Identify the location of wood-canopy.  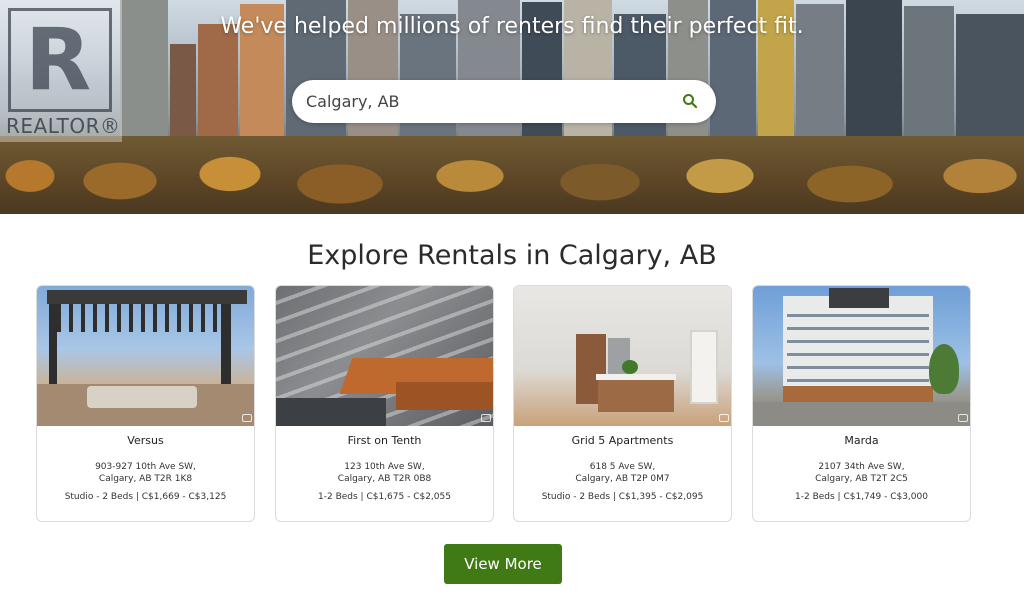
(444, 396).